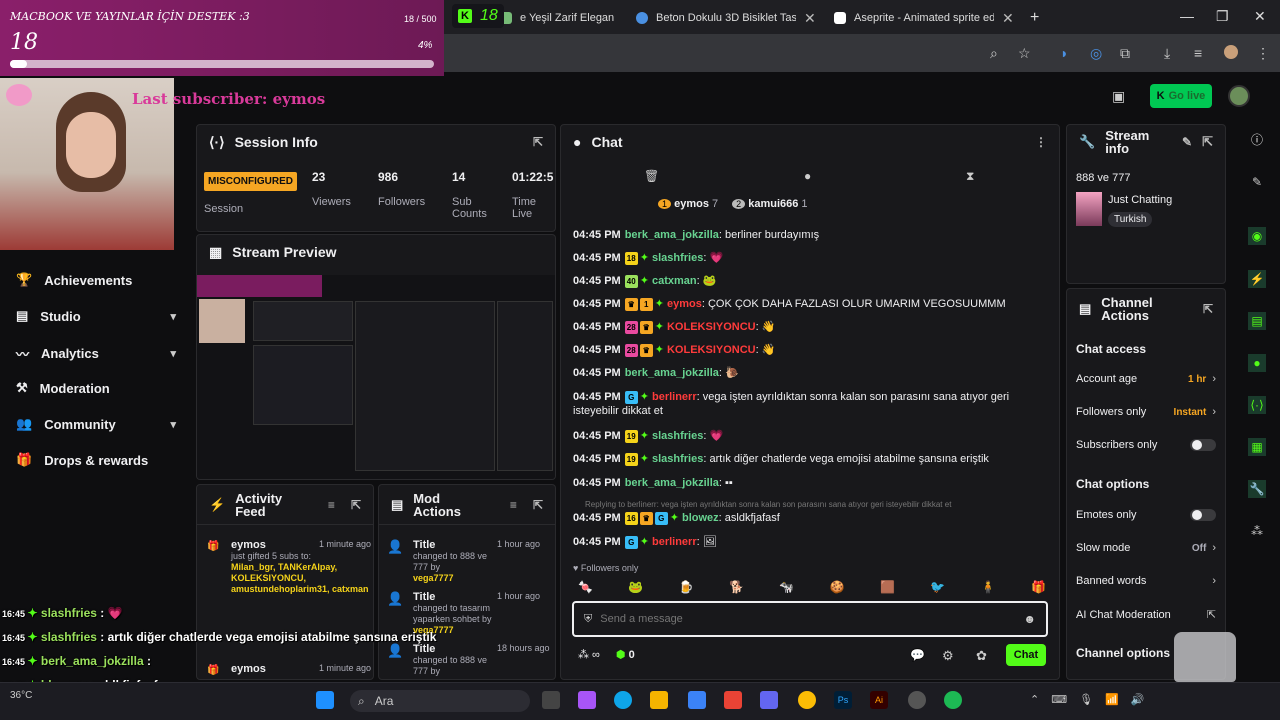 Image resolution: width=1280 pixels, height=720 pixels. What do you see at coordinates (96, 316) in the screenshot?
I see `nav-studio: ▤ Studio ▾` at bounding box center [96, 316].